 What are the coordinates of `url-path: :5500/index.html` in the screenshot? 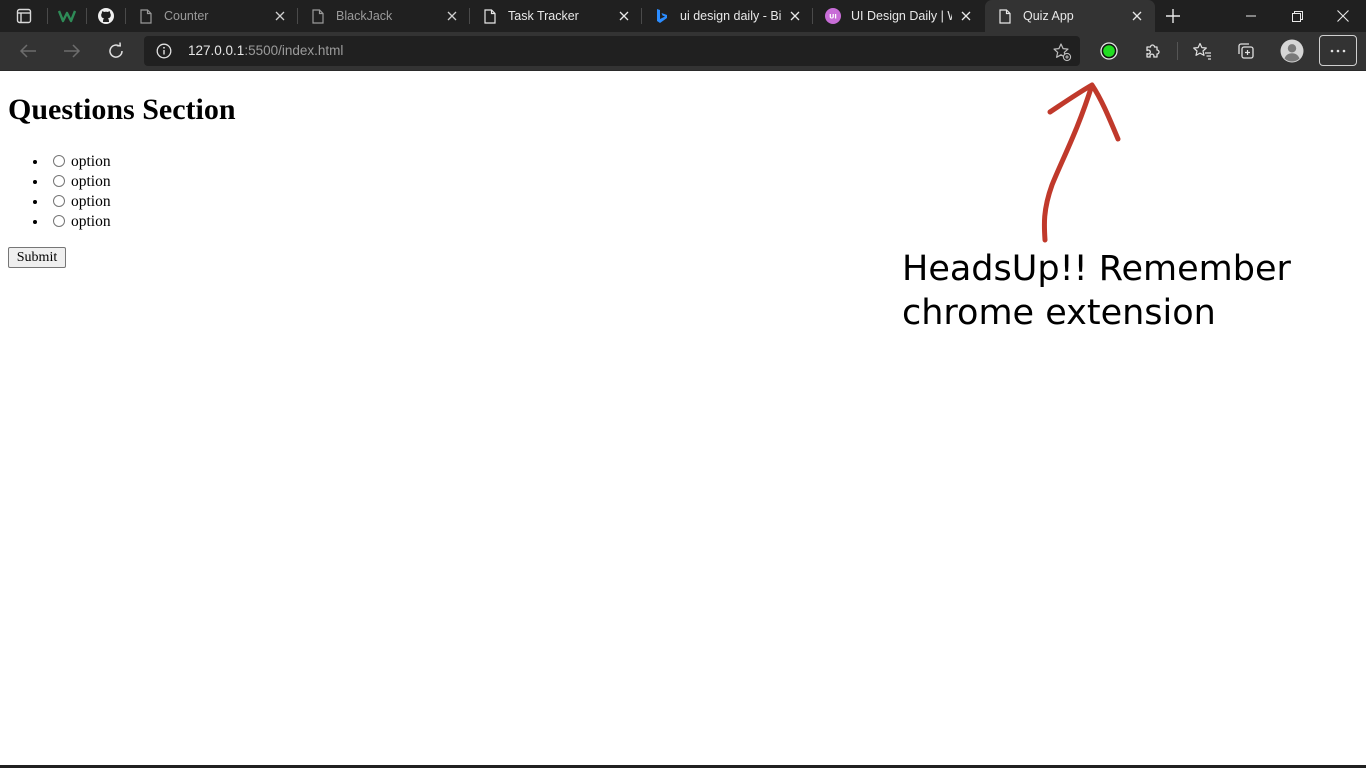 It's located at (294, 50).